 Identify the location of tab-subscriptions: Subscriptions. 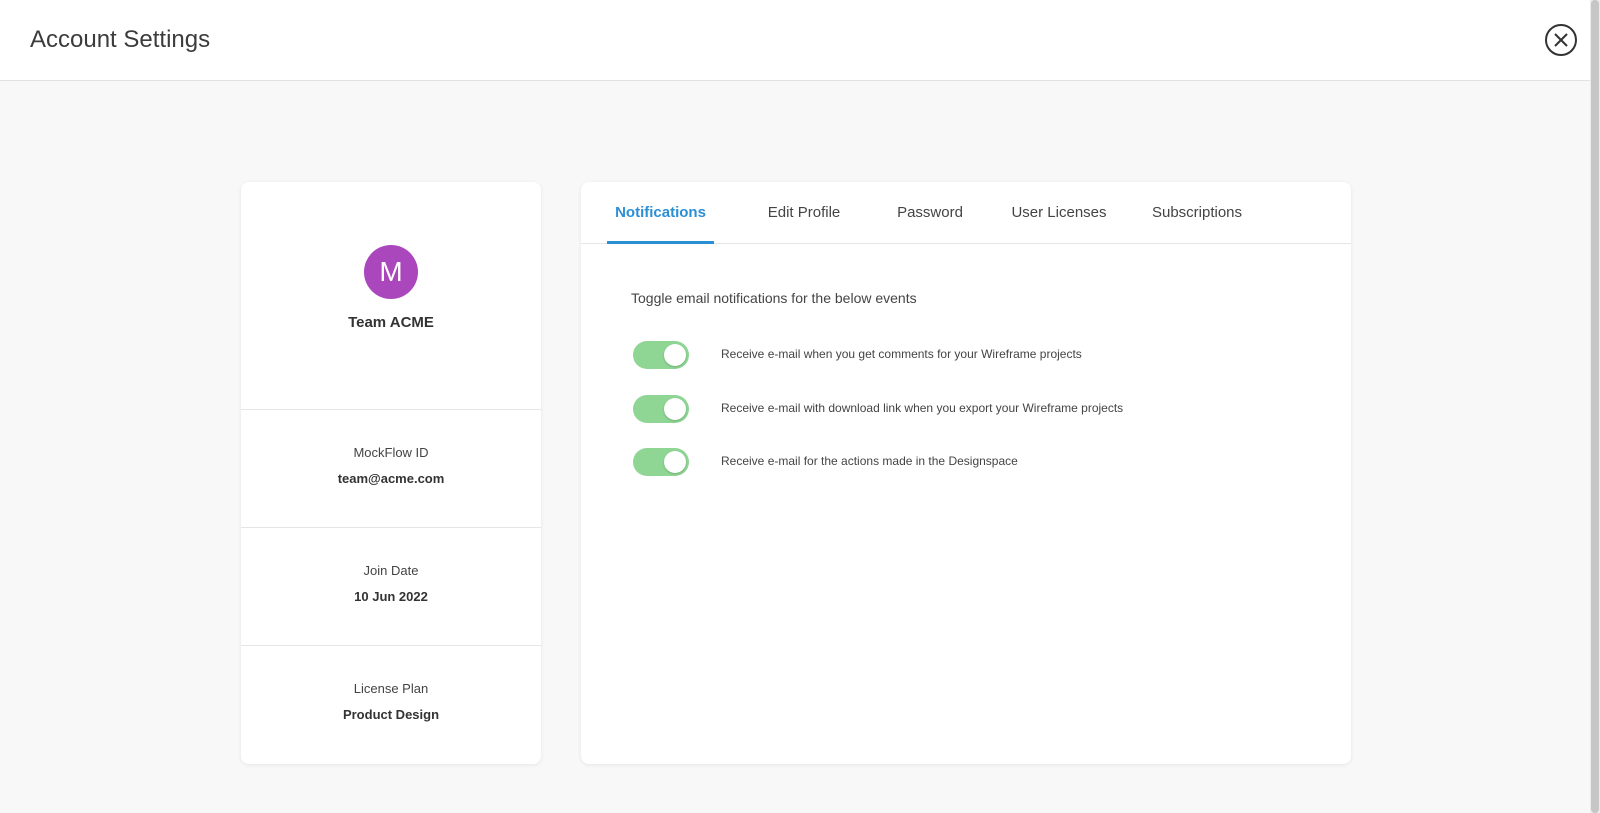
(1197, 213).